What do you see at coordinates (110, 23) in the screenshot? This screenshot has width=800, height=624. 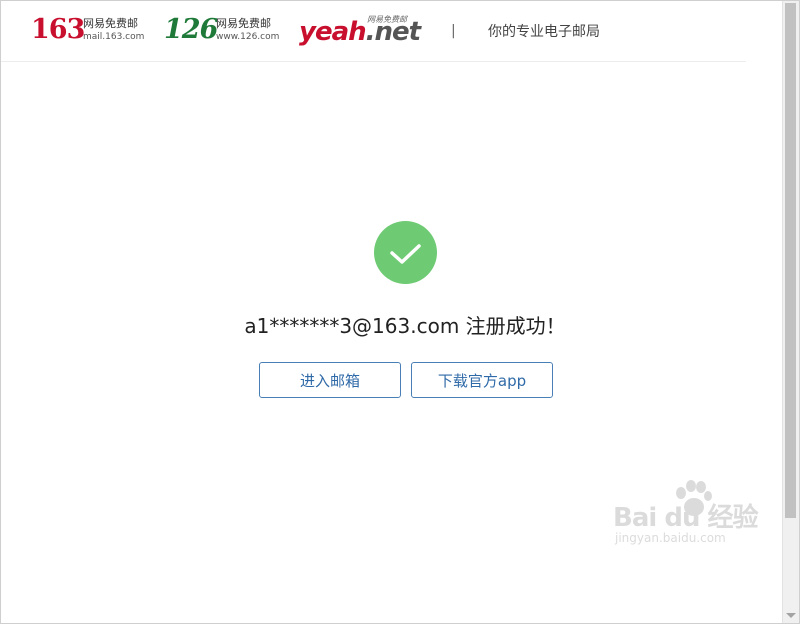 I see `logo-163-label: 网易免费邮` at bounding box center [110, 23].